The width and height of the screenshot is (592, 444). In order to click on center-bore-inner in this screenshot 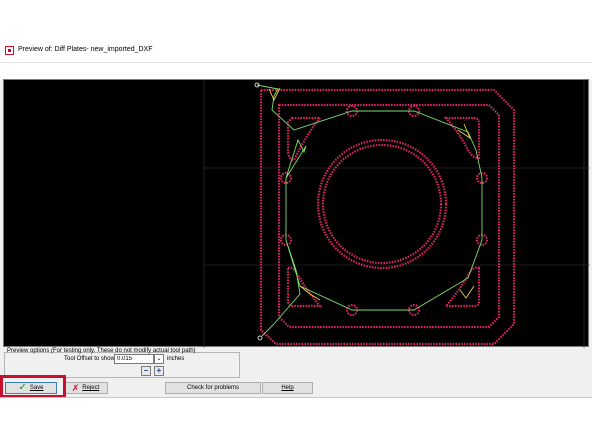, I will do `click(382, 204)`.